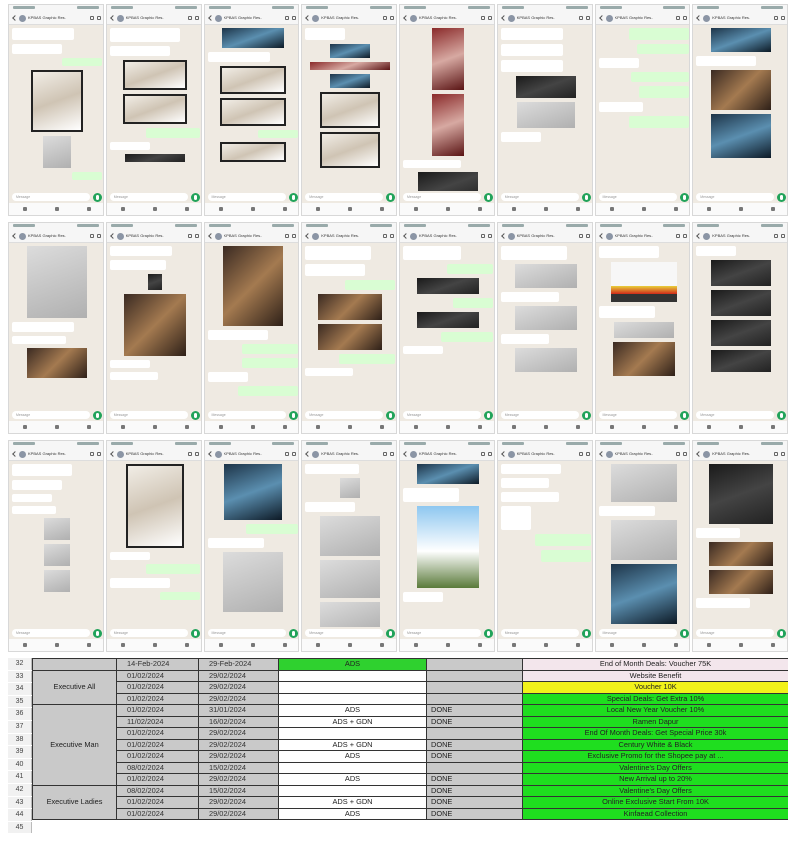 The width and height of the screenshot is (788, 841). Describe the element at coordinates (474, 767) in the screenshot. I see `status-cell` at that location.